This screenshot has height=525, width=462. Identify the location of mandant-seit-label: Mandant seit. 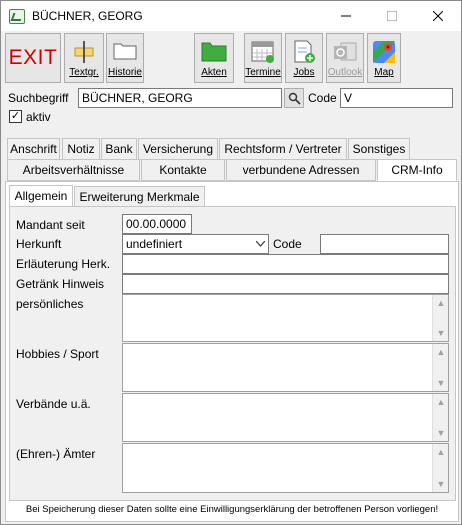
(50, 225).